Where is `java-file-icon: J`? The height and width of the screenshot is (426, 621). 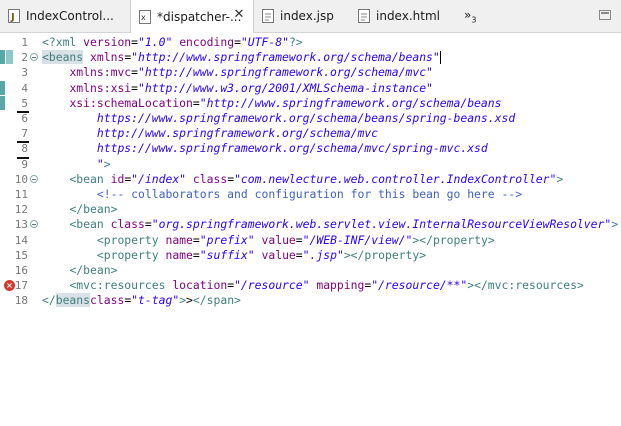 java-file-icon: J is located at coordinates (14, 16).